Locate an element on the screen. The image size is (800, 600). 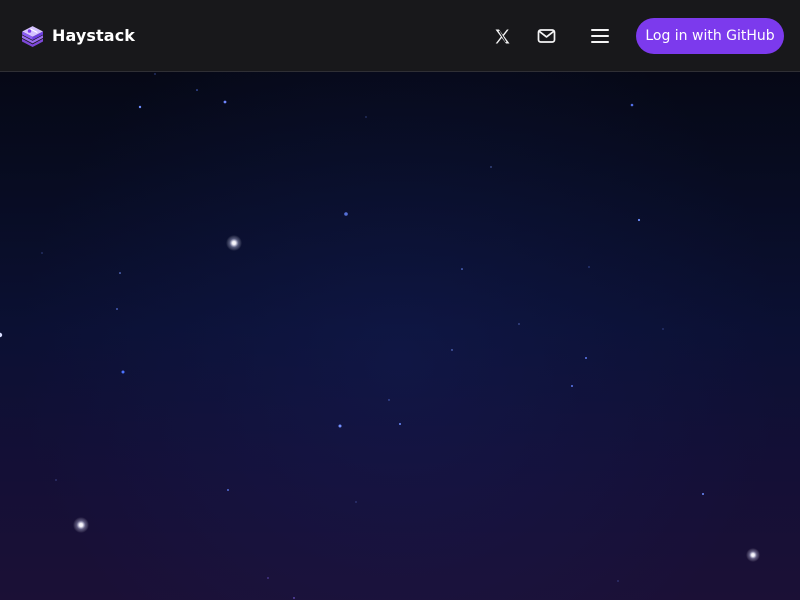
layered-book-icon is located at coordinates (32, 36).